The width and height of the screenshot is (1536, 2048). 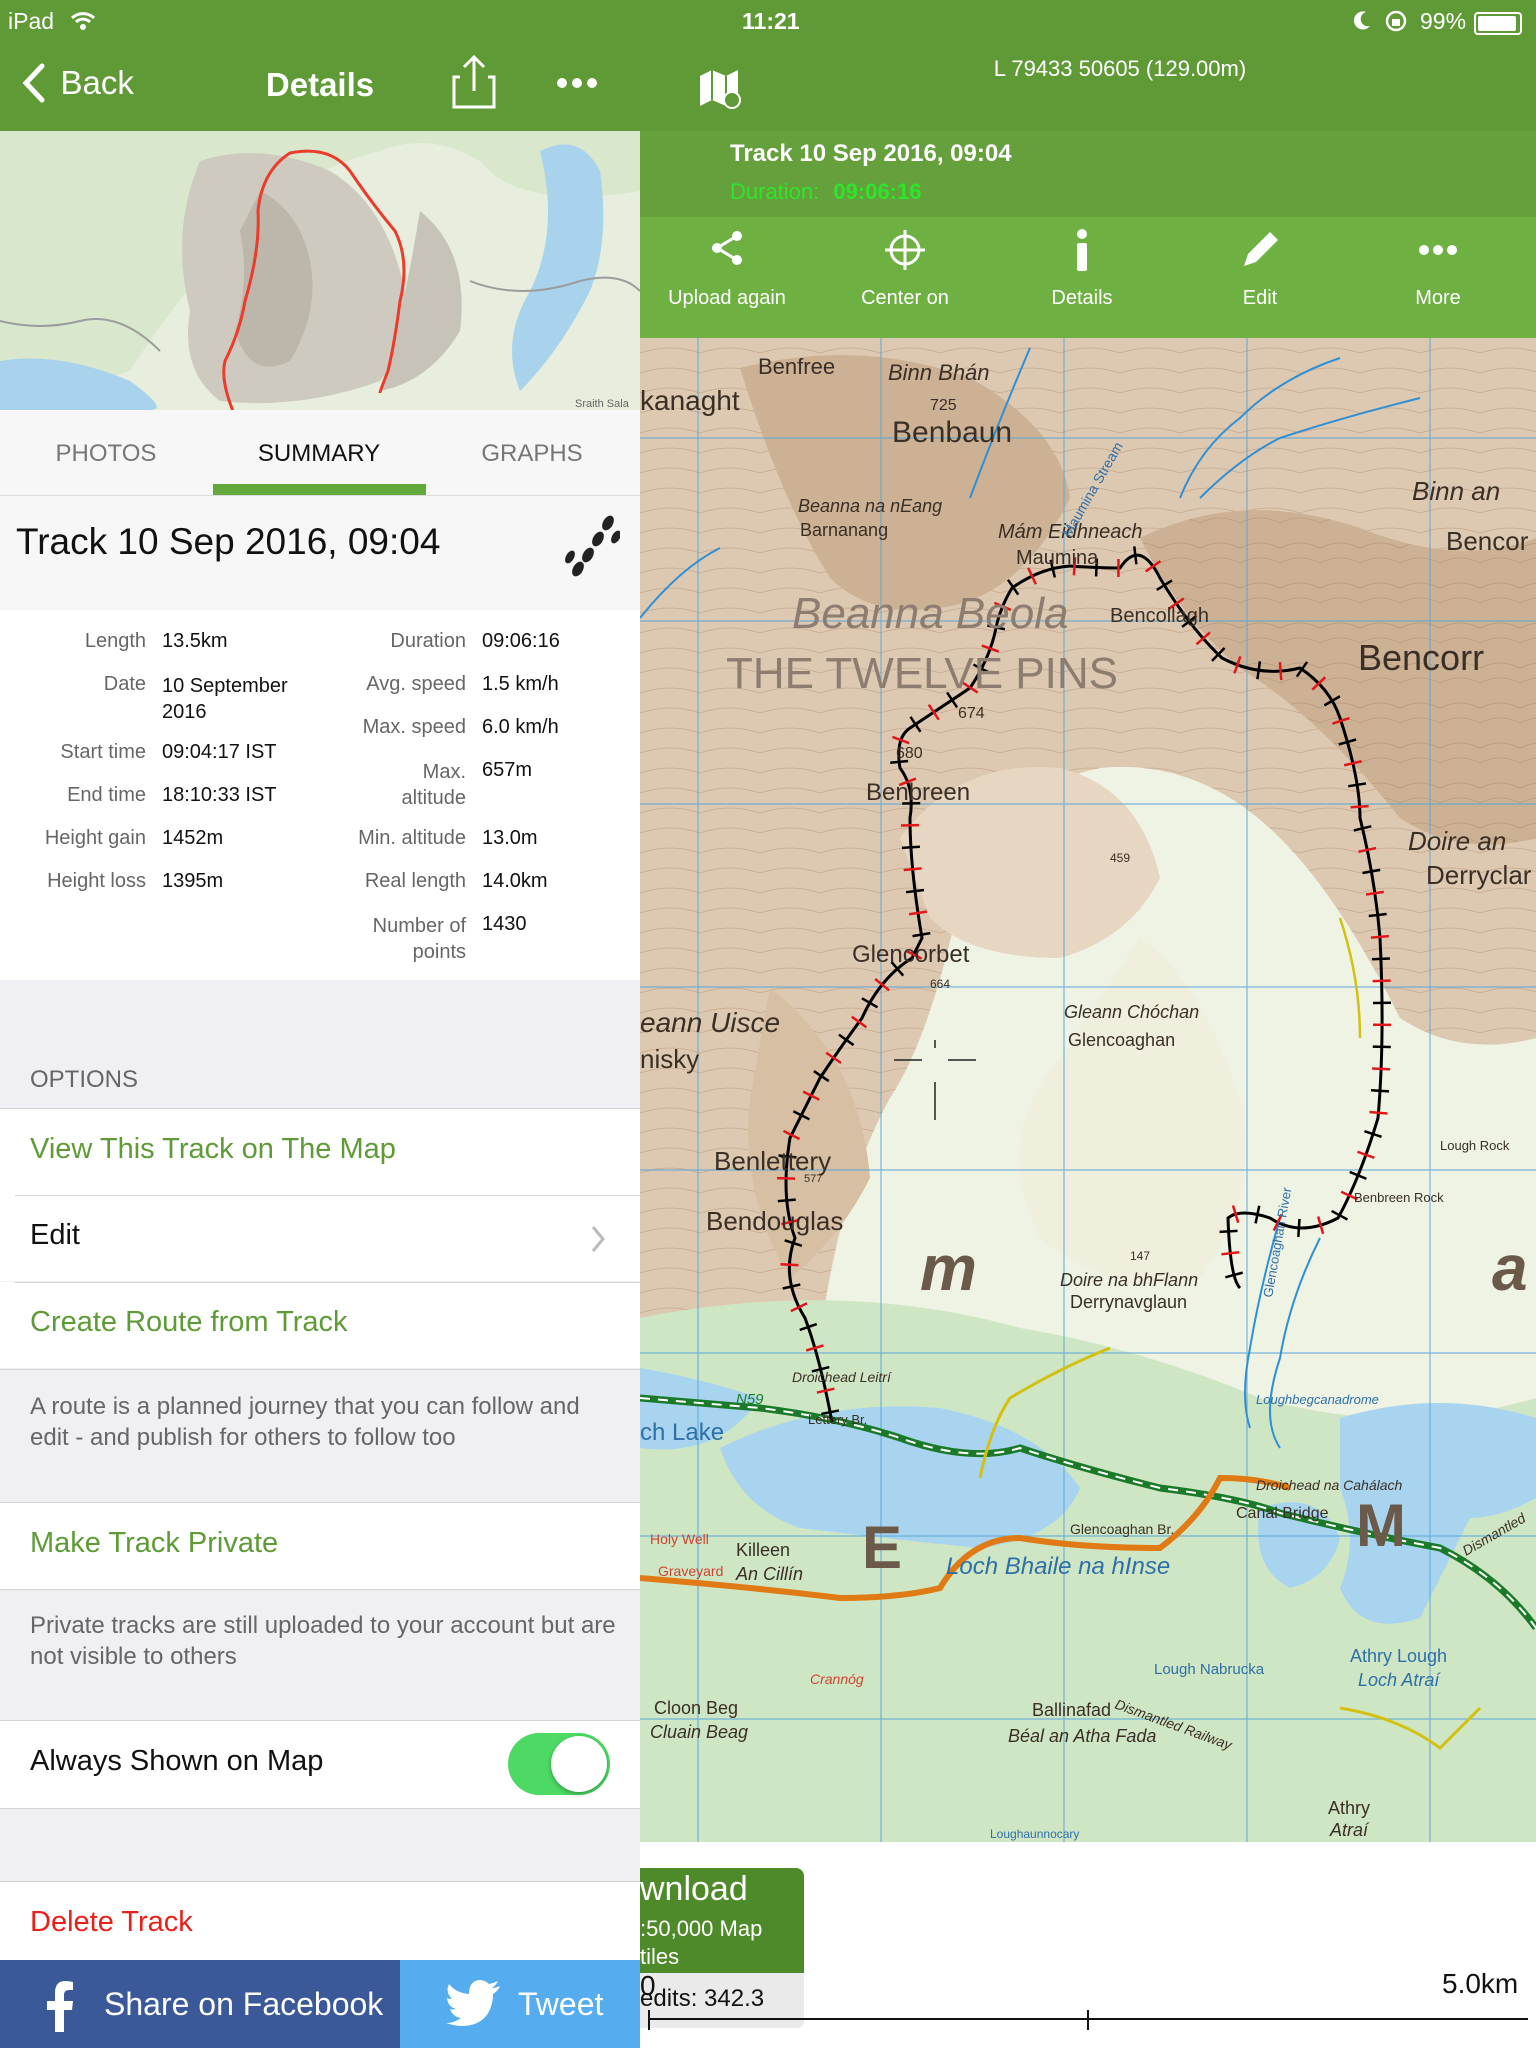 What do you see at coordinates (510, 838) in the screenshot?
I see `stat-min-altitude-value: 13.0m` at bounding box center [510, 838].